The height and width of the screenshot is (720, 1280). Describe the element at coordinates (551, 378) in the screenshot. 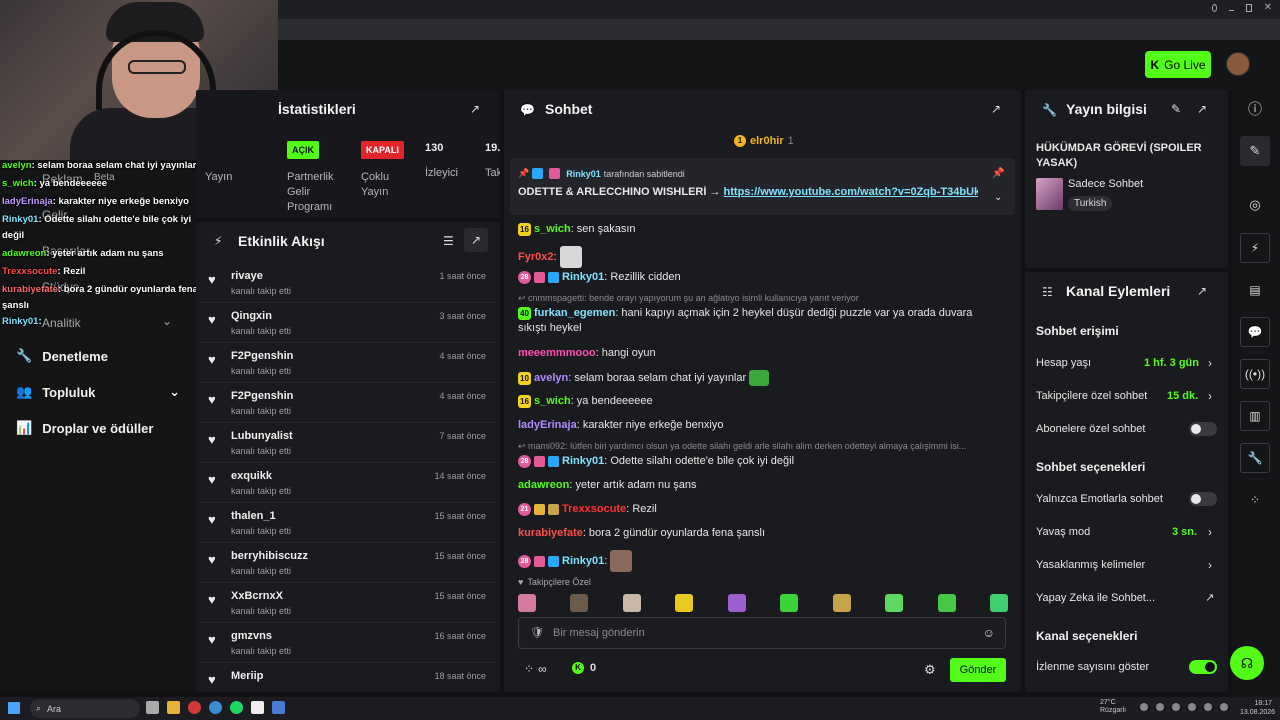

I see `chat-username: avelyn` at that location.